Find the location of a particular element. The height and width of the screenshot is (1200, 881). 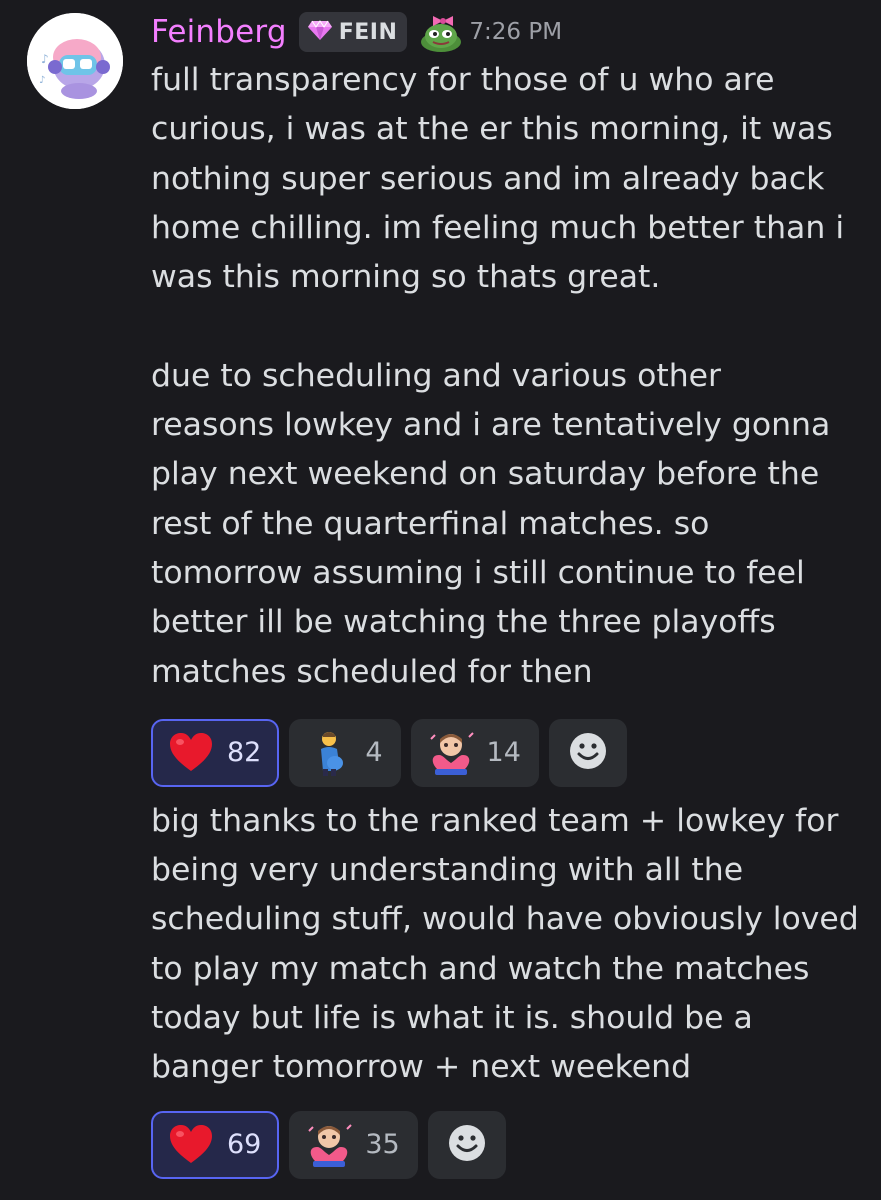

reaction-heart-hug: 35 is located at coordinates (353, 1144).